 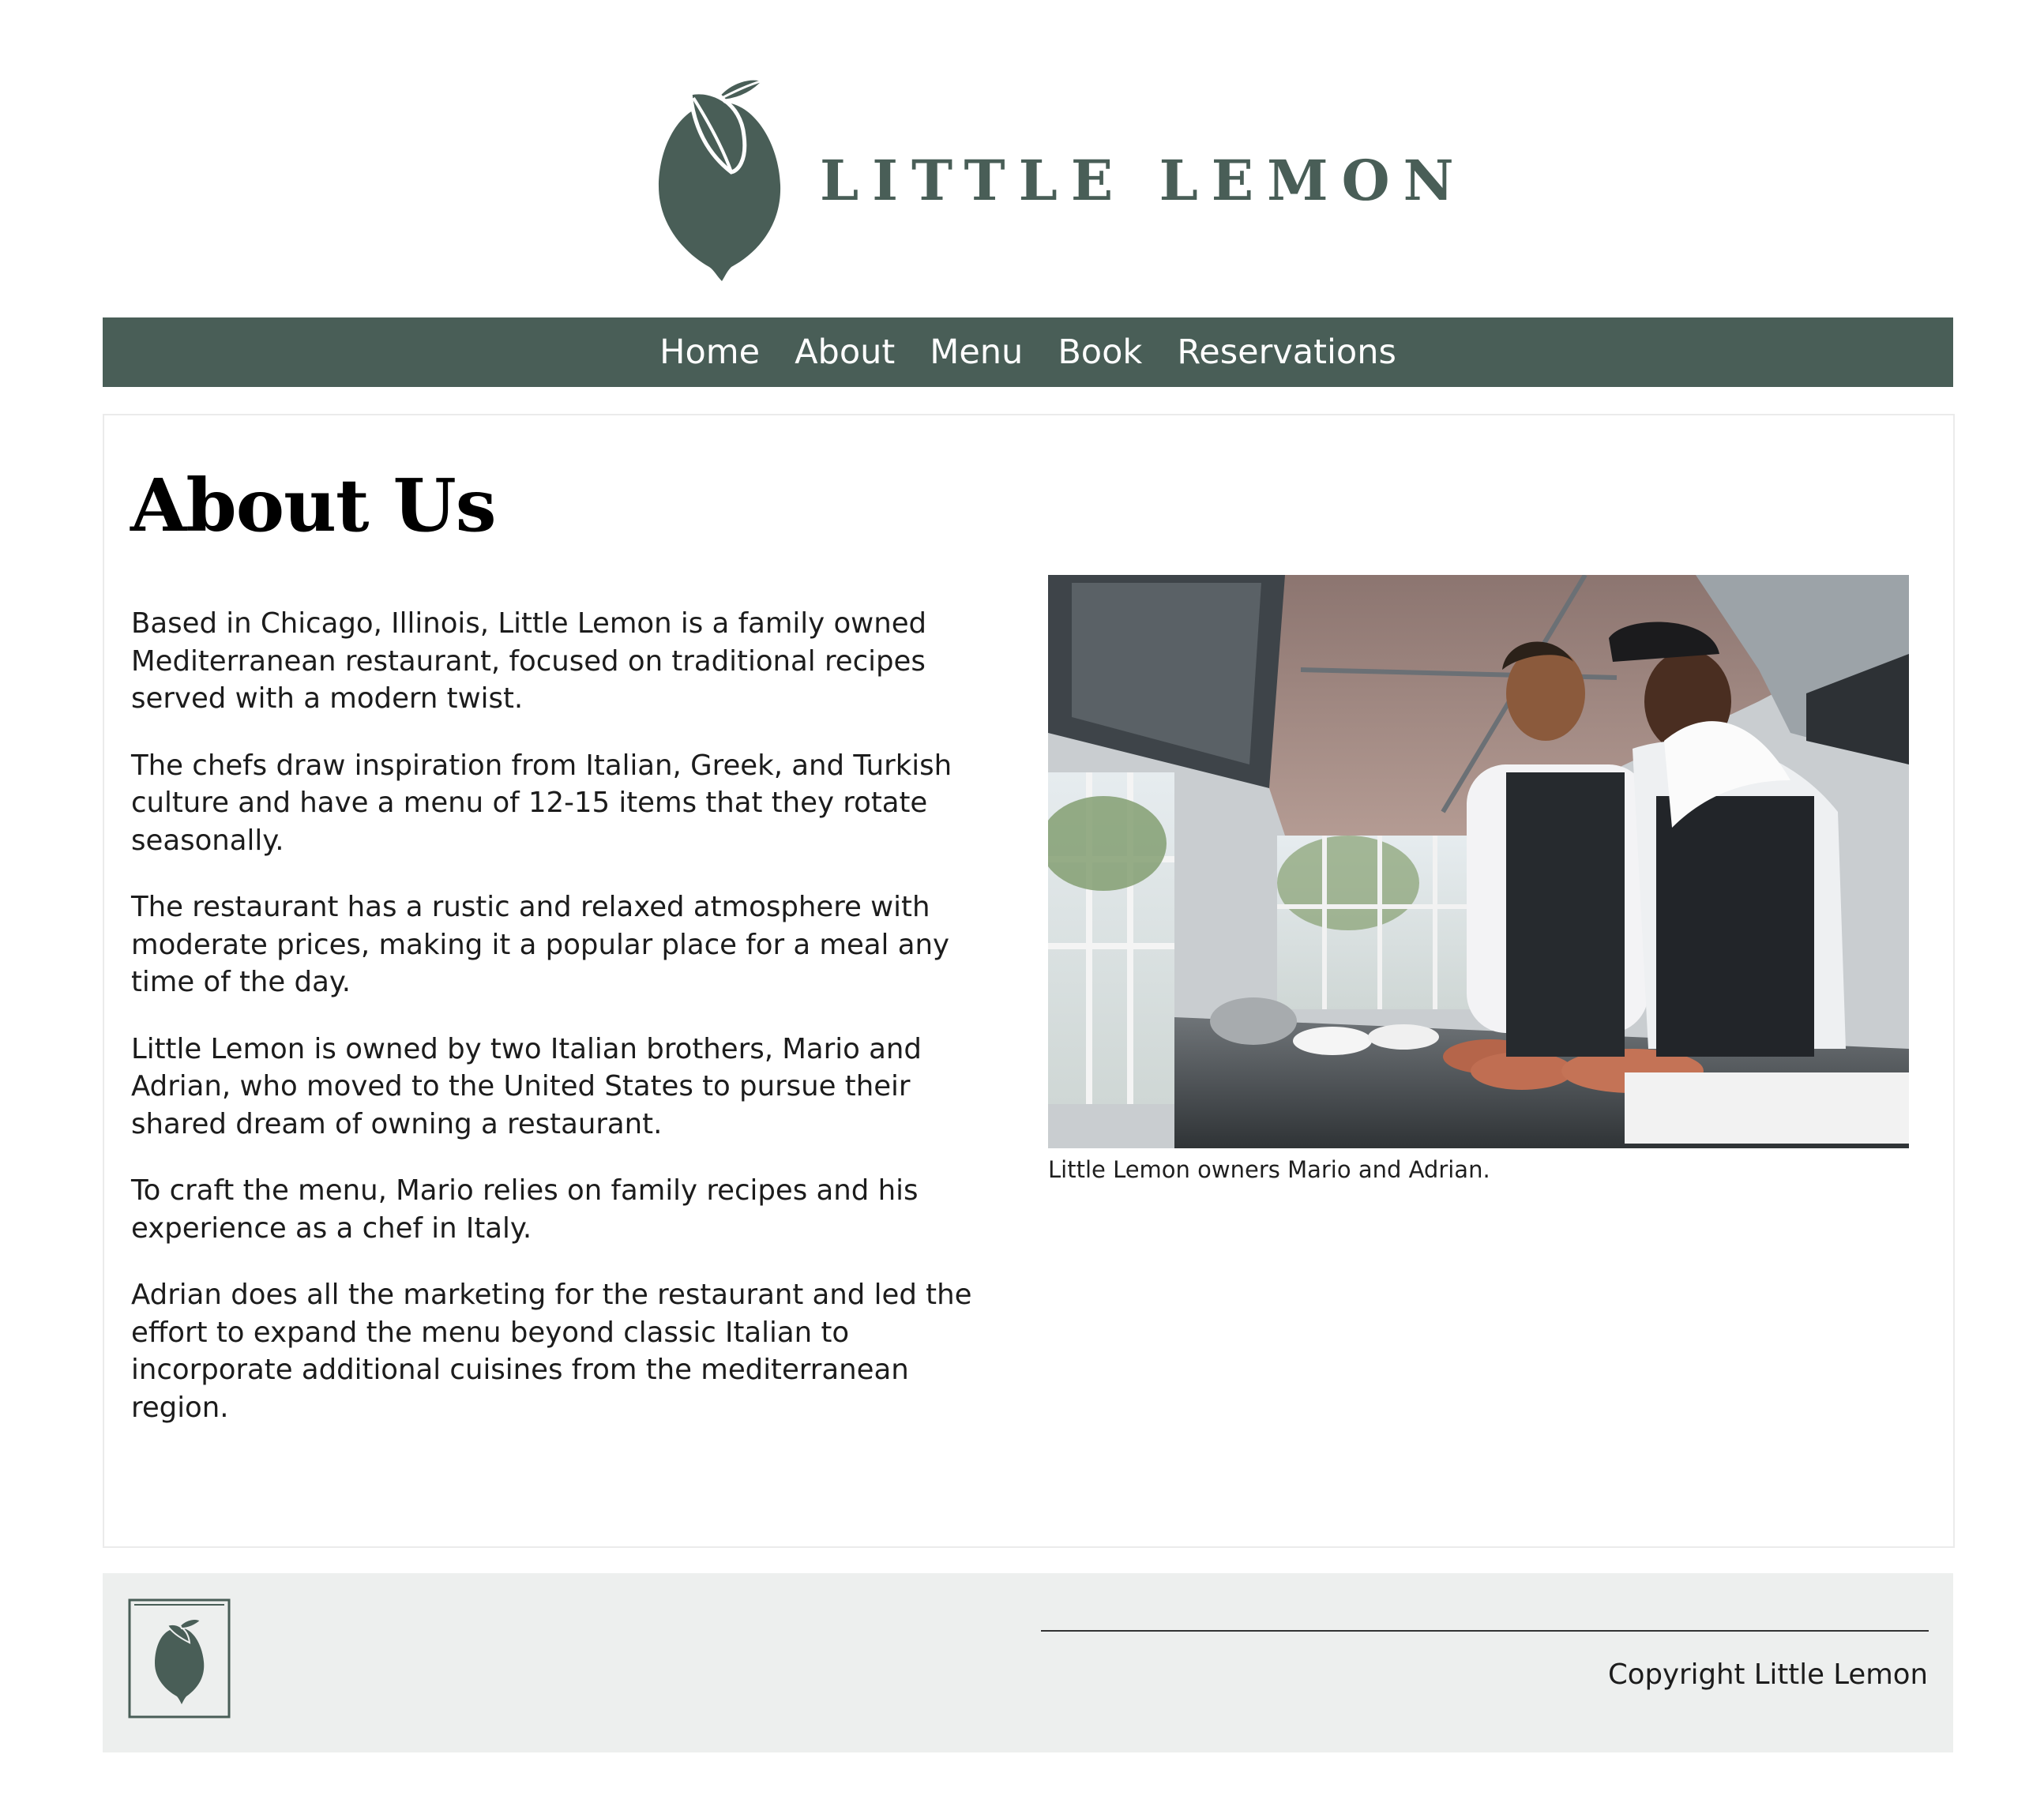 I want to click on photo-caption: Little Lemon owners Mario and Adrian., so click(x=1269, y=1170).